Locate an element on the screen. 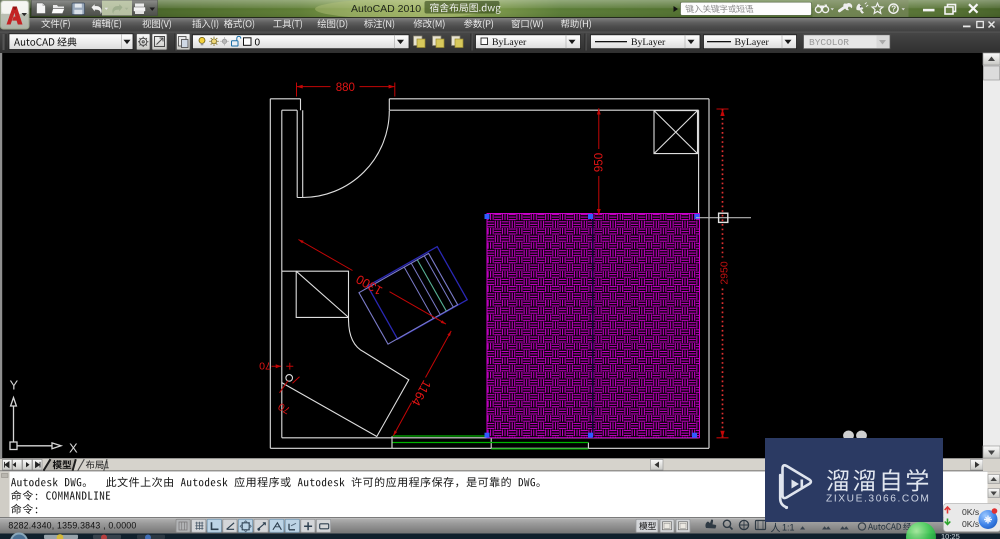 The image size is (1000, 539). svg-text: 8282.4340, 1359.3843 , 0.0000 is located at coordinates (72, 525).